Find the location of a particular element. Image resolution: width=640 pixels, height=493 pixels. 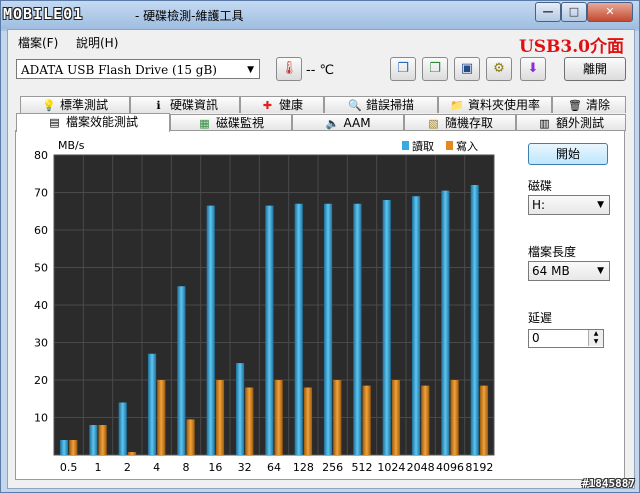

menu-help: 說明(H) is located at coordinates (97, 42).